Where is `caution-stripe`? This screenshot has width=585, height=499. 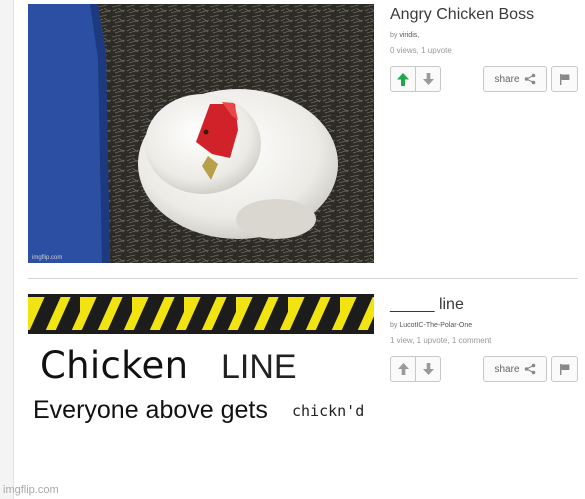 caution-stripe is located at coordinates (201, 314).